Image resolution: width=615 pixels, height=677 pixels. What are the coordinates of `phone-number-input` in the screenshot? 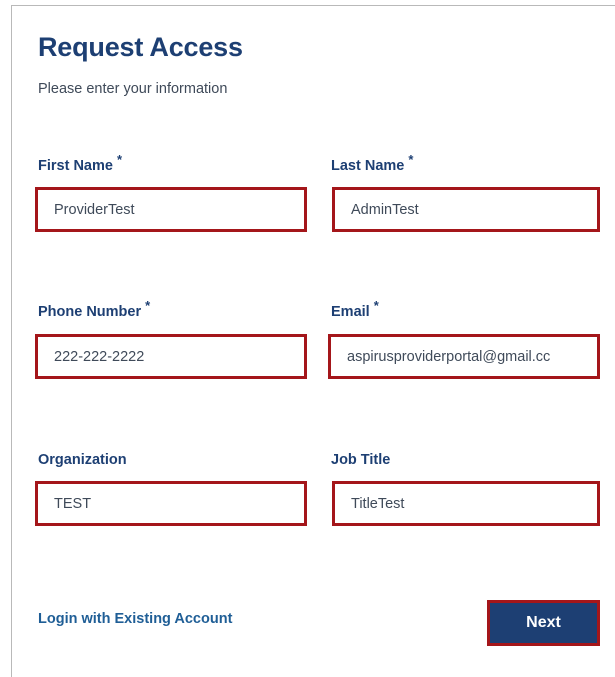 It's located at (171, 356).